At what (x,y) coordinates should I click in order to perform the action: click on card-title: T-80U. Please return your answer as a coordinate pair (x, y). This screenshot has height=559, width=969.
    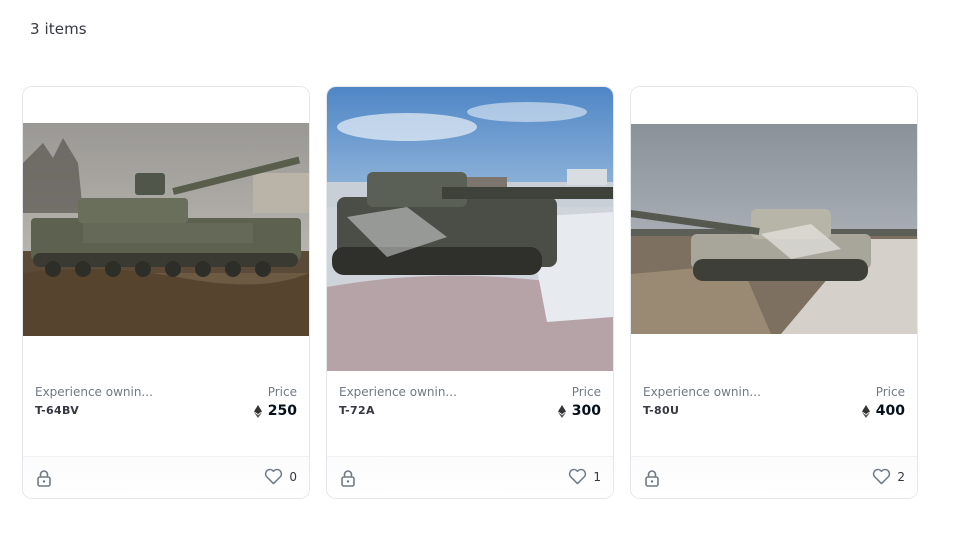
    Looking at the image, I should click on (661, 410).